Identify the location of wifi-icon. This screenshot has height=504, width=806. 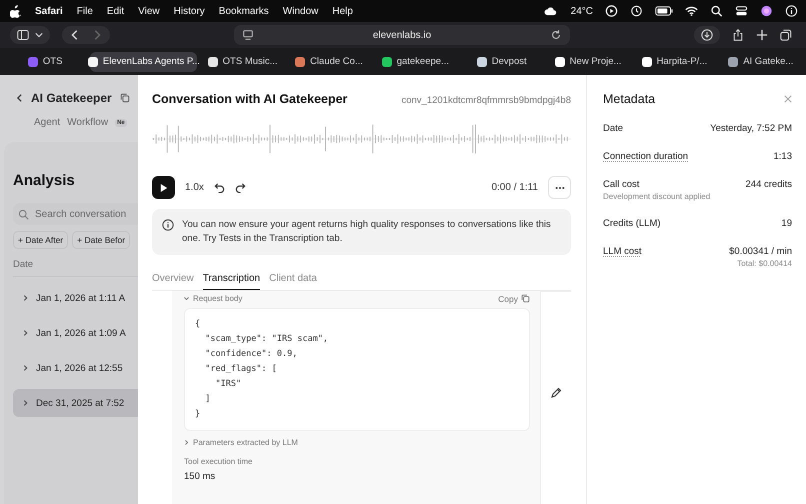
(691, 11).